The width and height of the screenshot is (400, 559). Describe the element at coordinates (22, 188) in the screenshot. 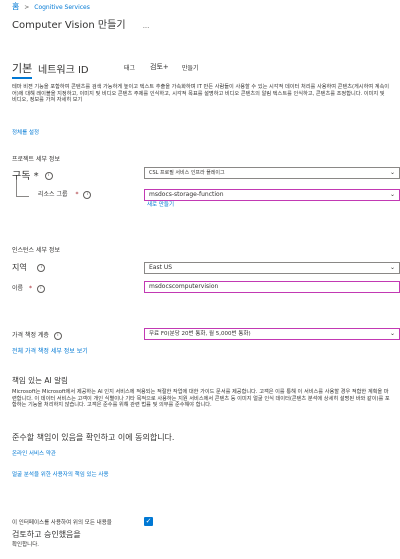

I see `tree-connector` at that location.